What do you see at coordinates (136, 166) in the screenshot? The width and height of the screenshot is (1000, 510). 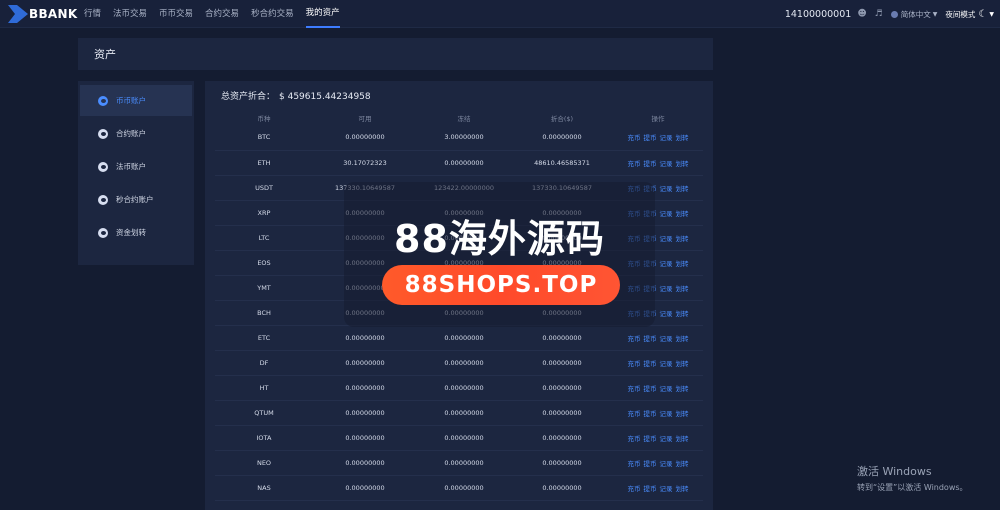 I see `sidebar-item-2: 法币账户` at bounding box center [136, 166].